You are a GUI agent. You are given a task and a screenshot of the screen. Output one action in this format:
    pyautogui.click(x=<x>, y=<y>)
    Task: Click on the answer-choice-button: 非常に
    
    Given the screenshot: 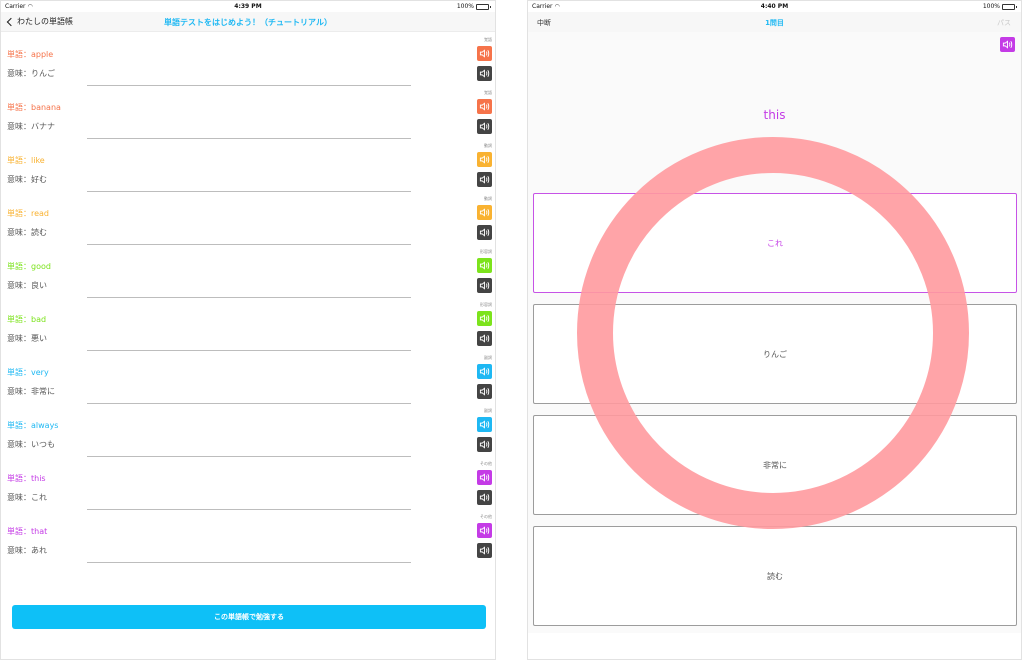 What is the action you would take?
    pyautogui.click(x=775, y=465)
    